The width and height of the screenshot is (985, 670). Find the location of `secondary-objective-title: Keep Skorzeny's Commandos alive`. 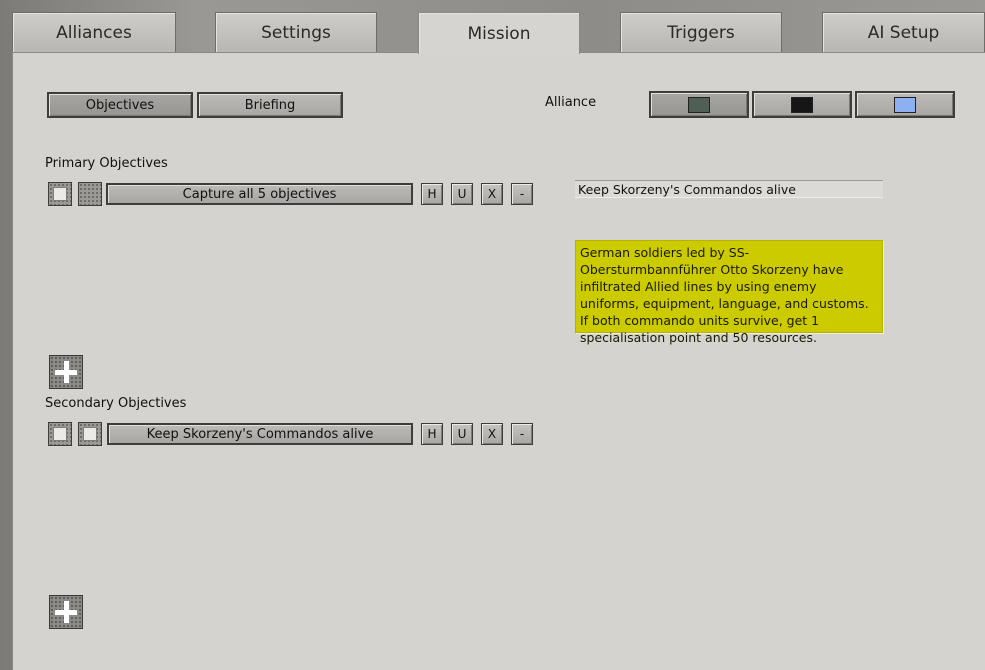

secondary-objective-title: Keep Skorzeny's Commandos alive is located at coordinates (260, 434).